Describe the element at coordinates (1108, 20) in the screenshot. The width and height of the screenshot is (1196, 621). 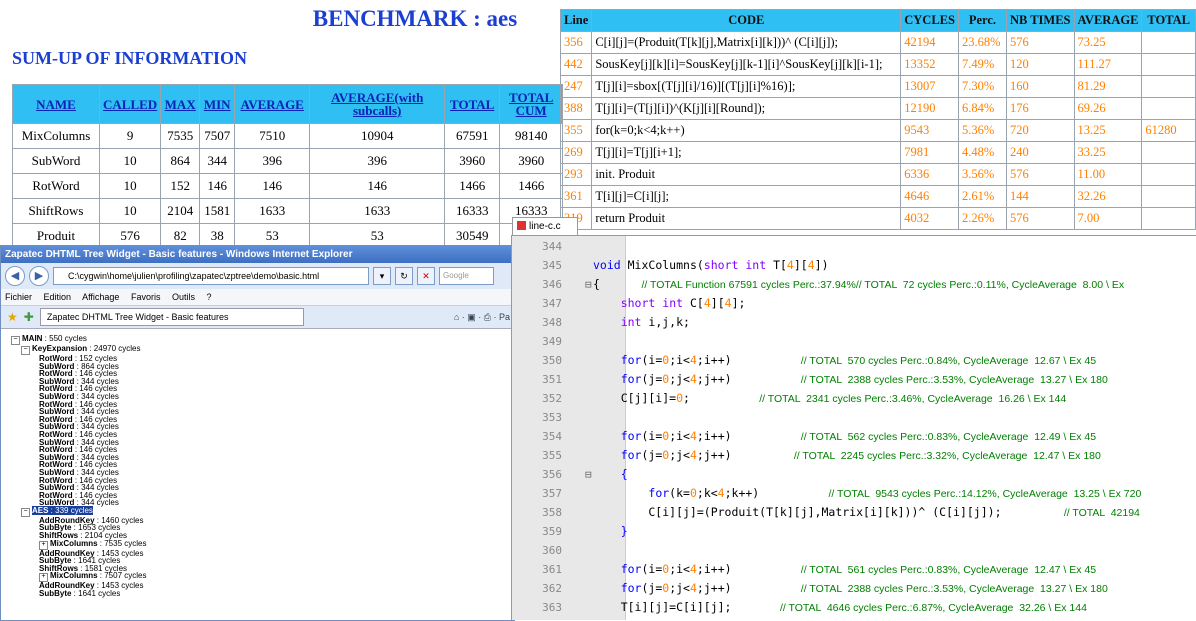
I see `code-header-5: AVERAGE` at that location.